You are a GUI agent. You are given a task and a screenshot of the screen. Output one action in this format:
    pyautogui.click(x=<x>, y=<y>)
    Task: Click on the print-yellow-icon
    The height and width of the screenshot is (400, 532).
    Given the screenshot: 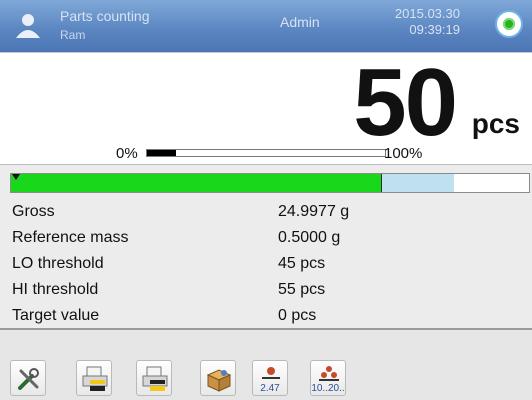 What is the action you would take?
    pyautogui.click(x=95, y=378)
    